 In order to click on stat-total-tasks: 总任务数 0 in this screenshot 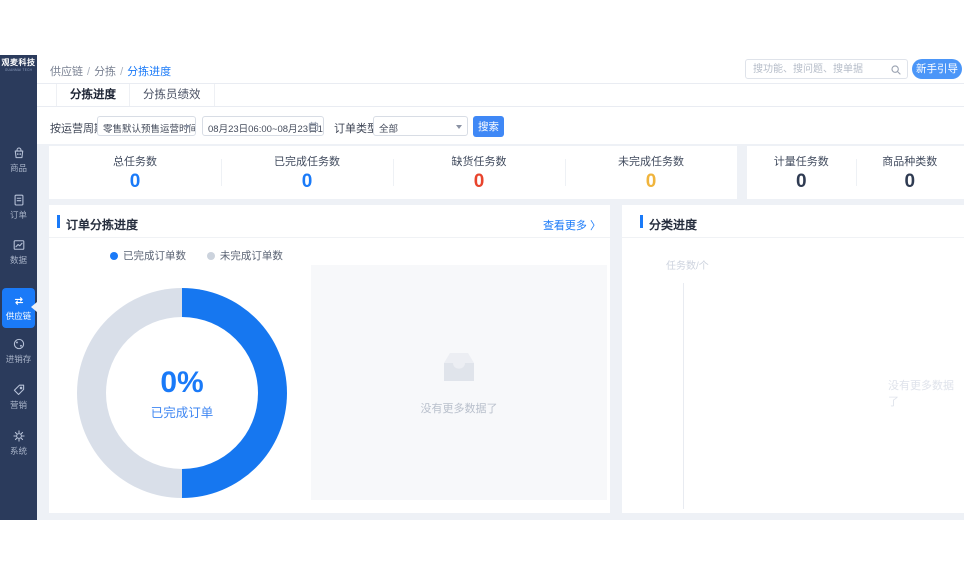, I will do `click(135, 174)`.